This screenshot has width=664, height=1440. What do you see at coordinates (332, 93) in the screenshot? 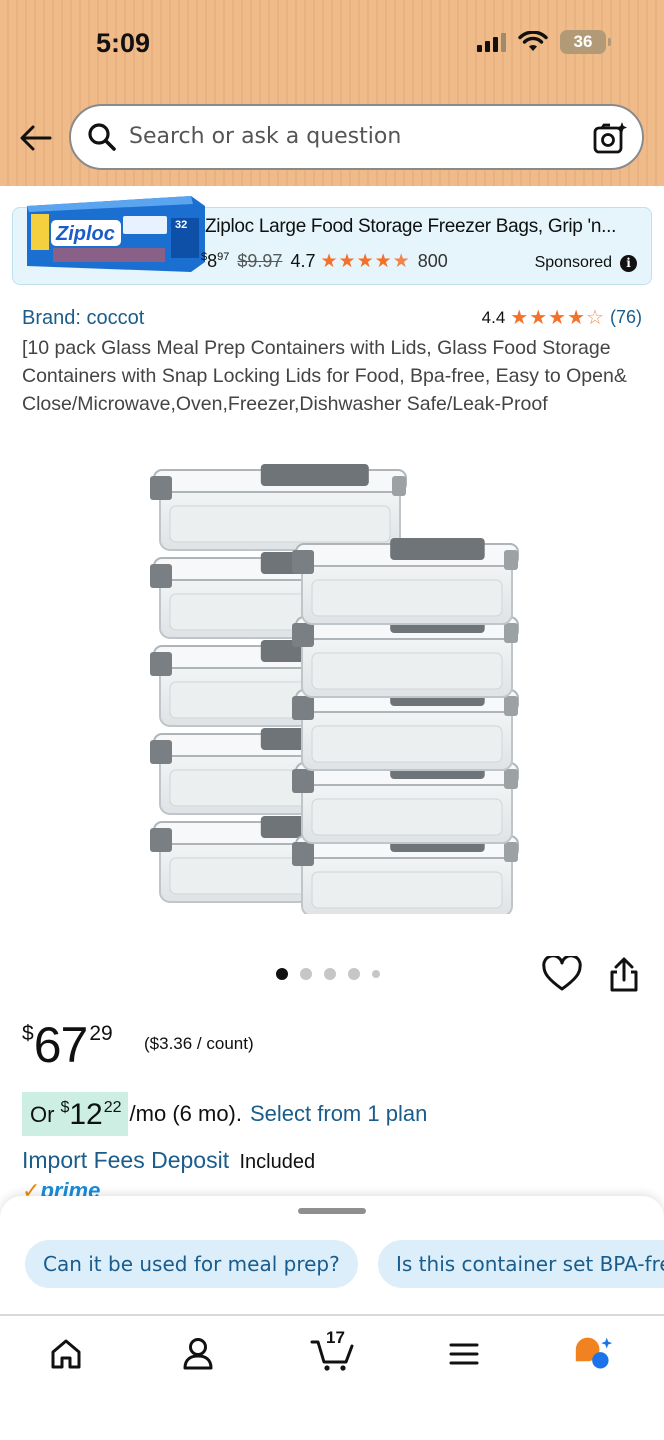
I see `app-header: 5:09 36` at bounding box center [332, 93].